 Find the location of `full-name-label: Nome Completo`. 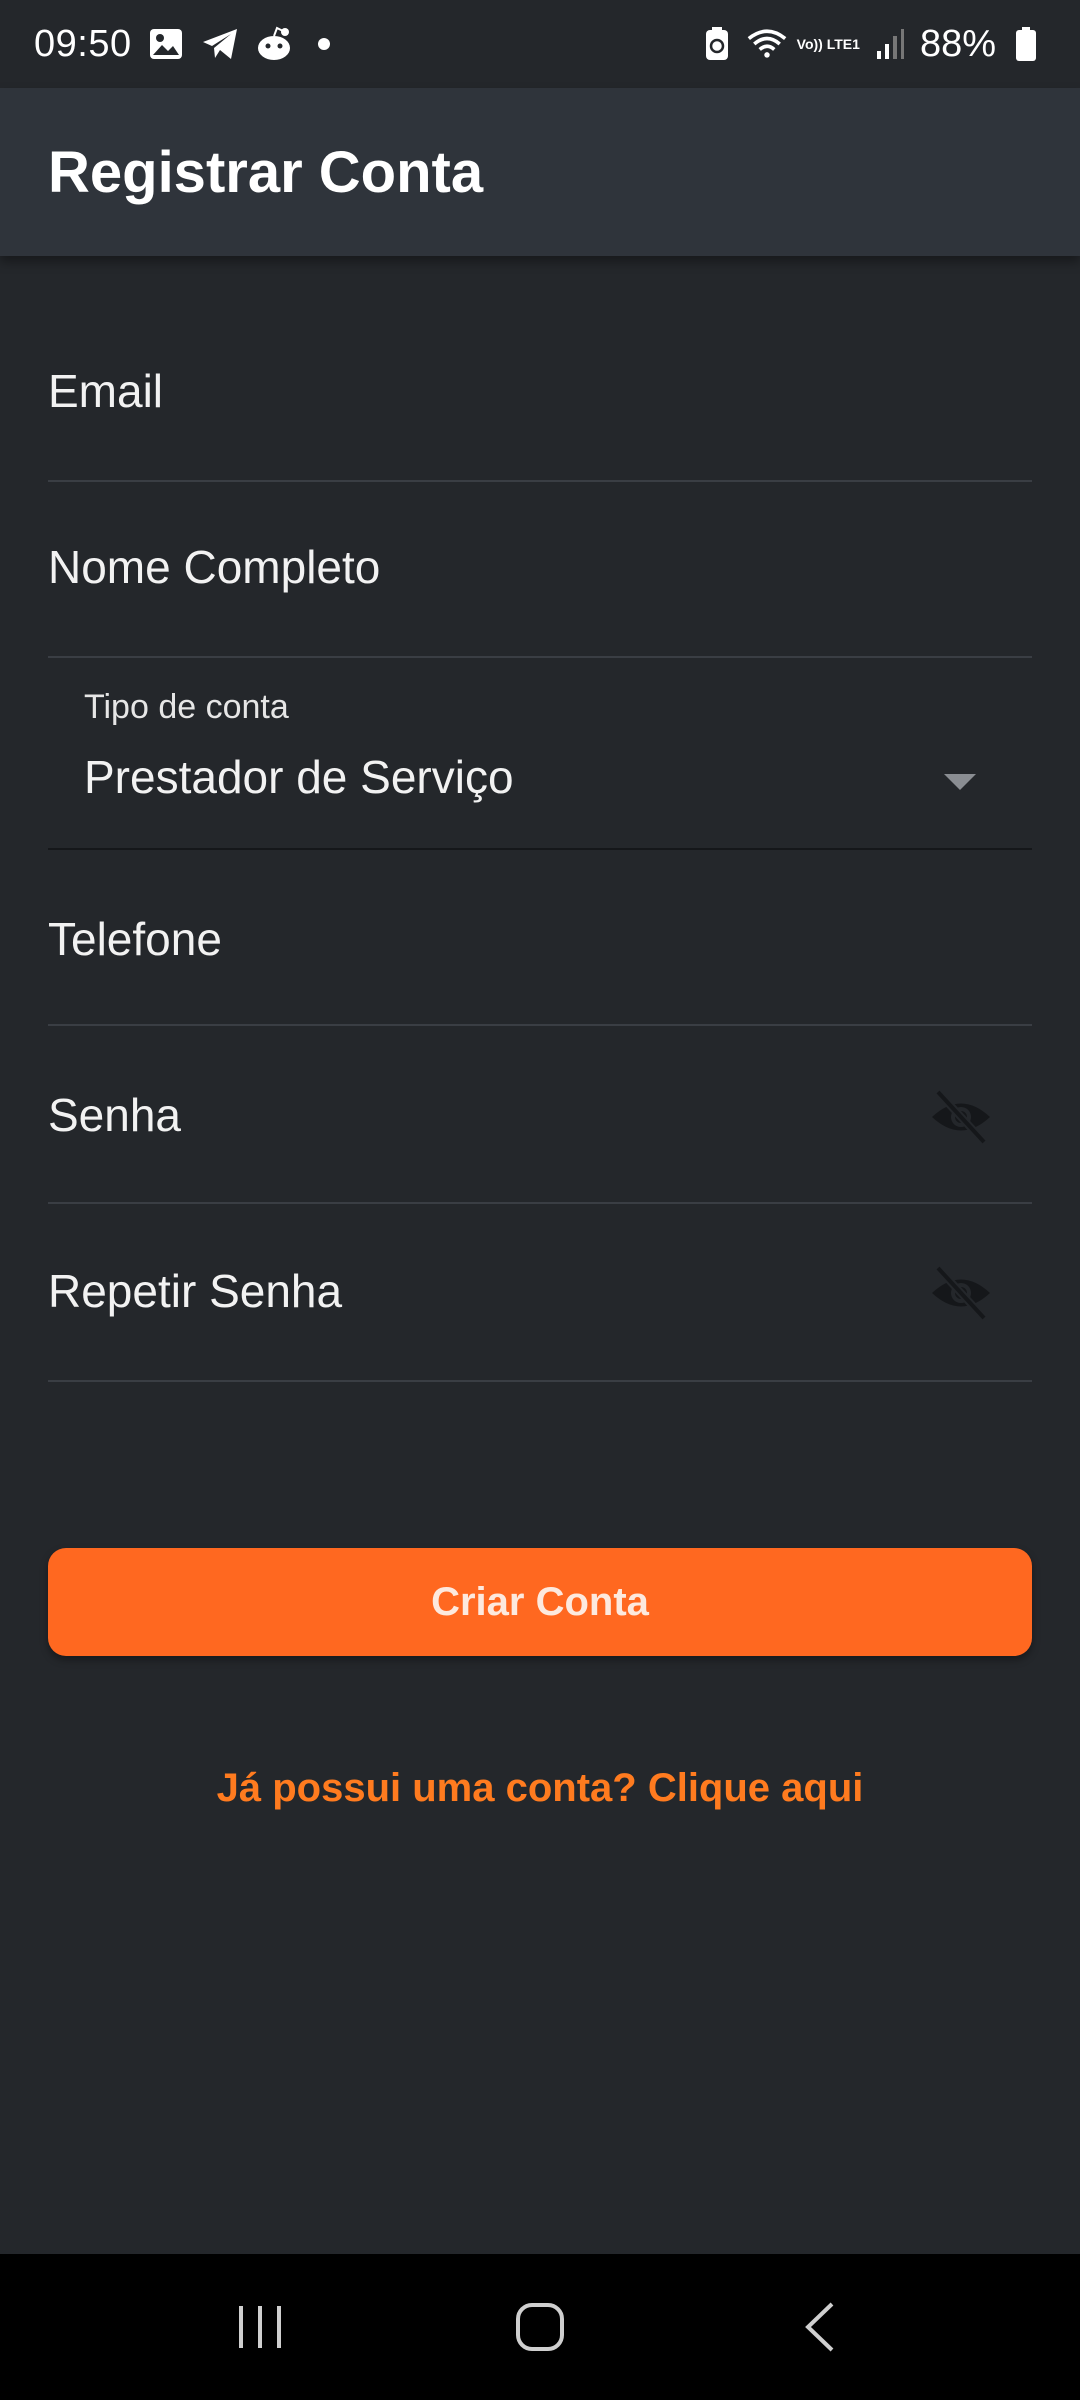

full-name-label: Nome Completo is located at coordinates (214, 567).